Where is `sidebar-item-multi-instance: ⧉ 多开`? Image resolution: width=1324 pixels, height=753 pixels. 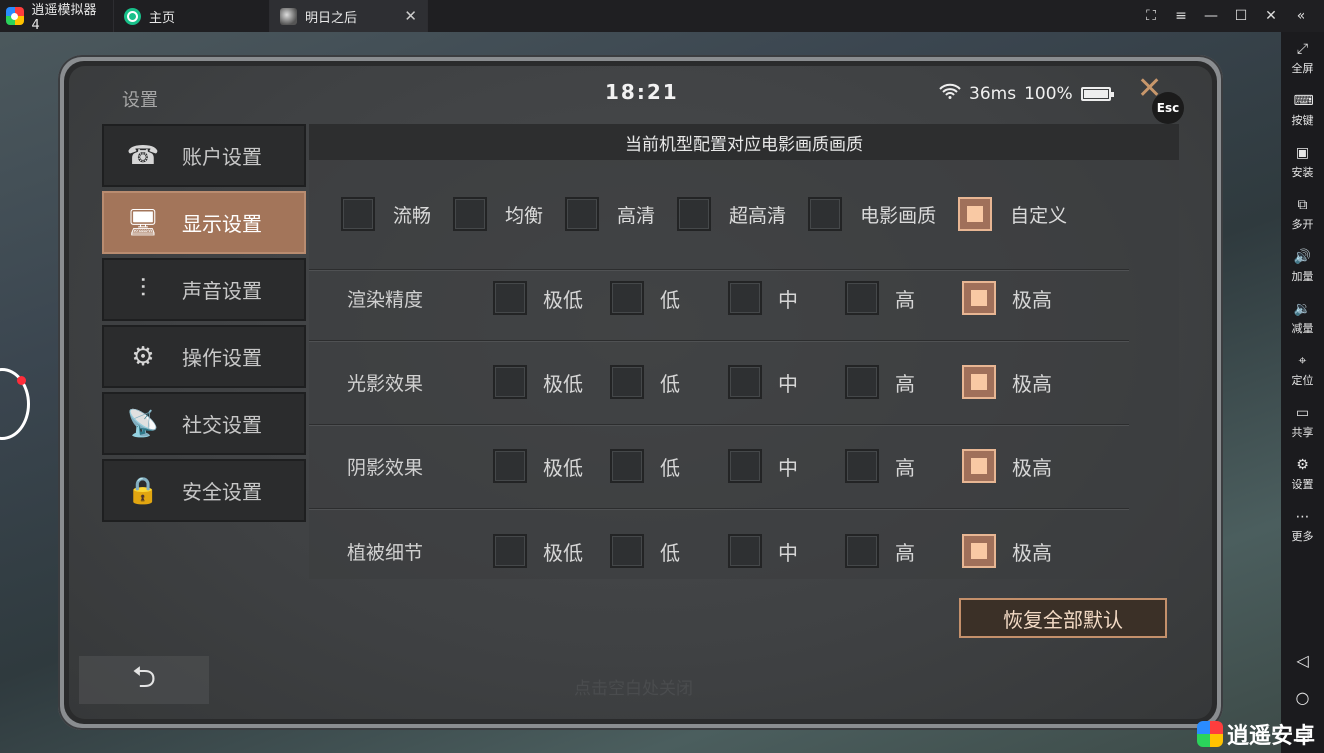
sidebar-item-multi-instance: ⧉ 多开 is located at coordinates (1302, 214).